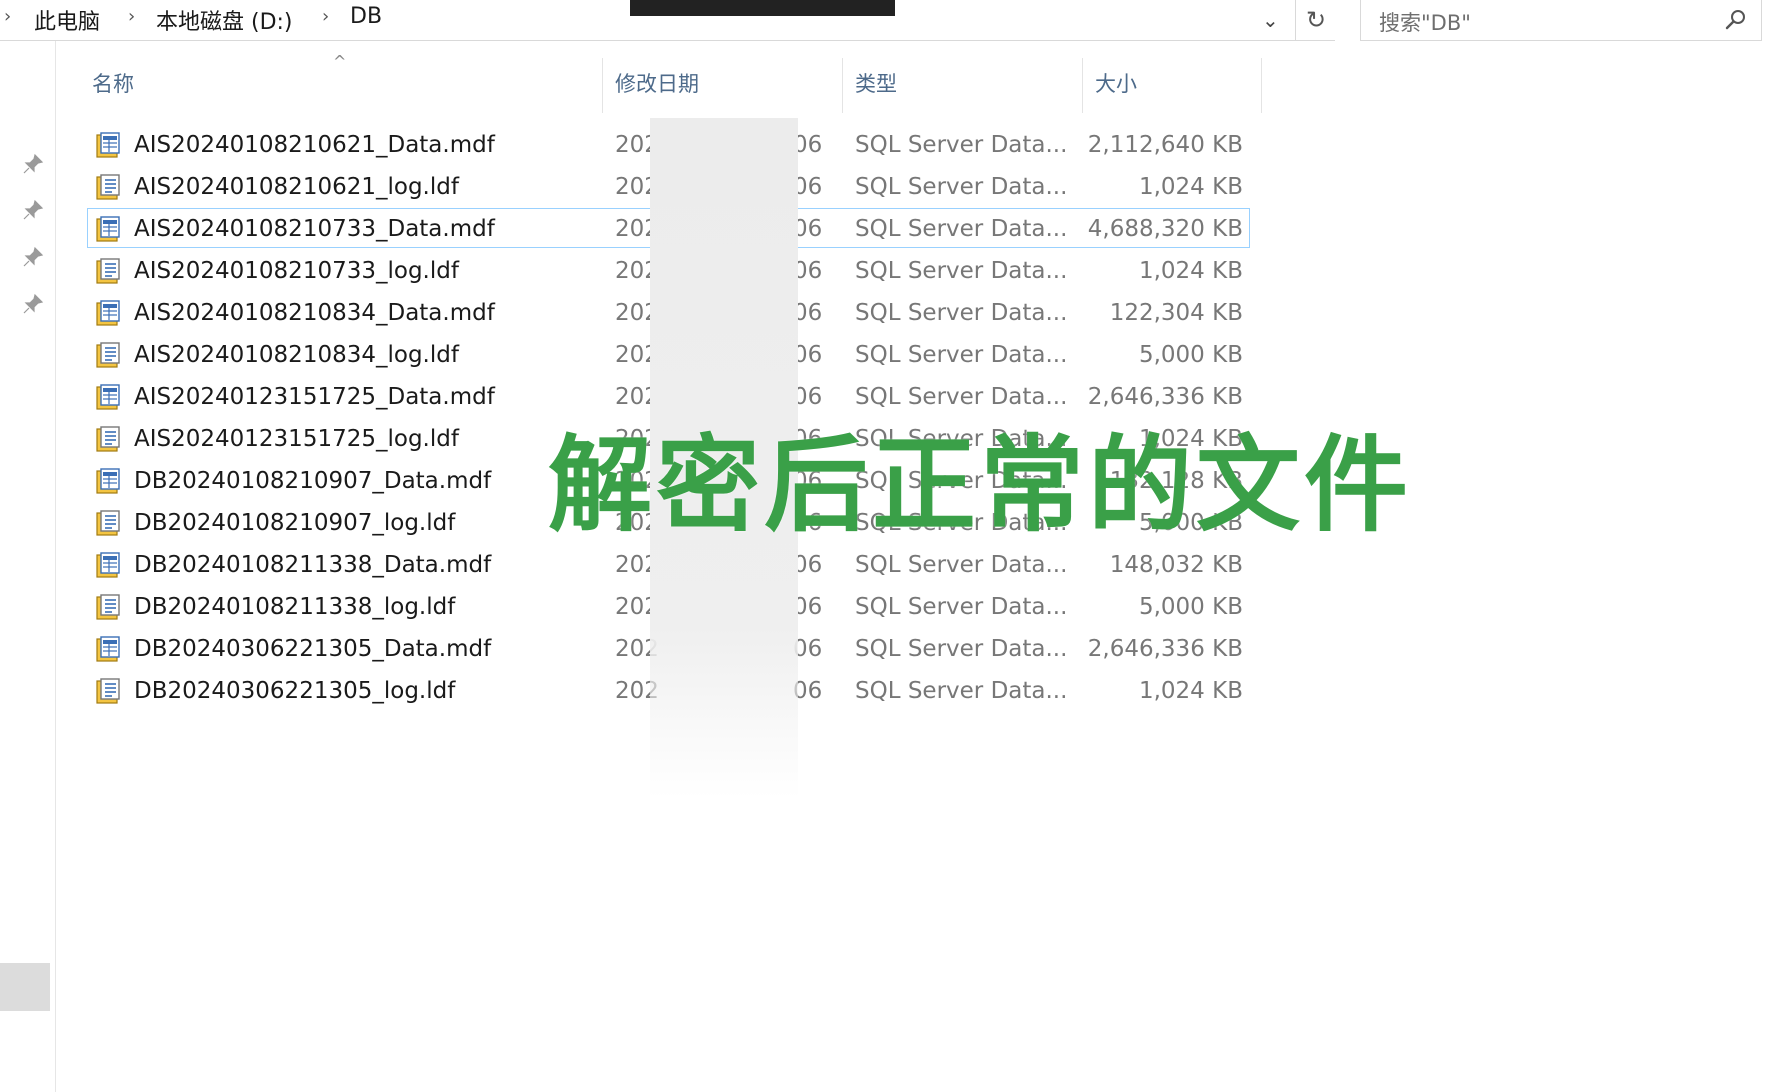 Image resolution: width=1768 pixels, height=1092 pixels. Describe the element at coordinates (657, 83) in the screenshot. I see `column-header-modified: 修改日期` at that location.